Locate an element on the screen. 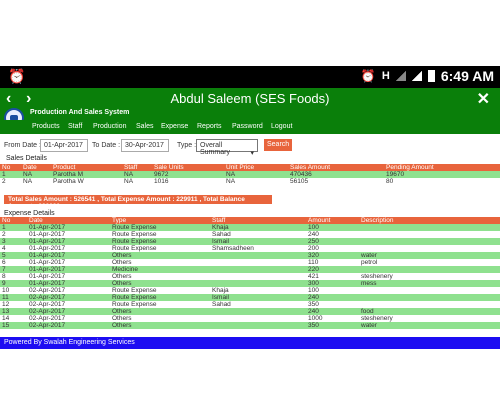  sales-col-sales-amount: Sales Amount is located at coordinates (336, 167).